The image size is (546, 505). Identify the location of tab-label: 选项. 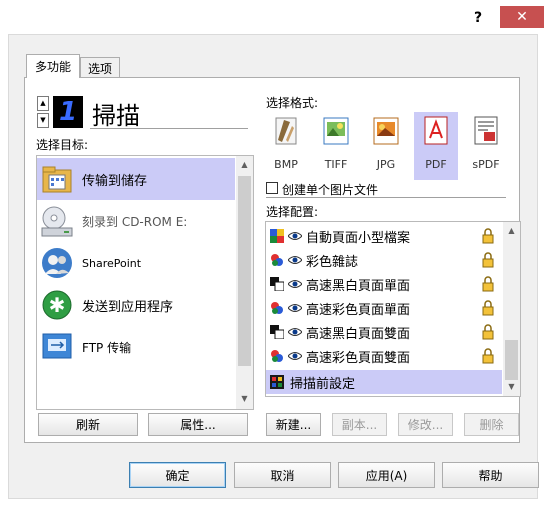
(99, 68).